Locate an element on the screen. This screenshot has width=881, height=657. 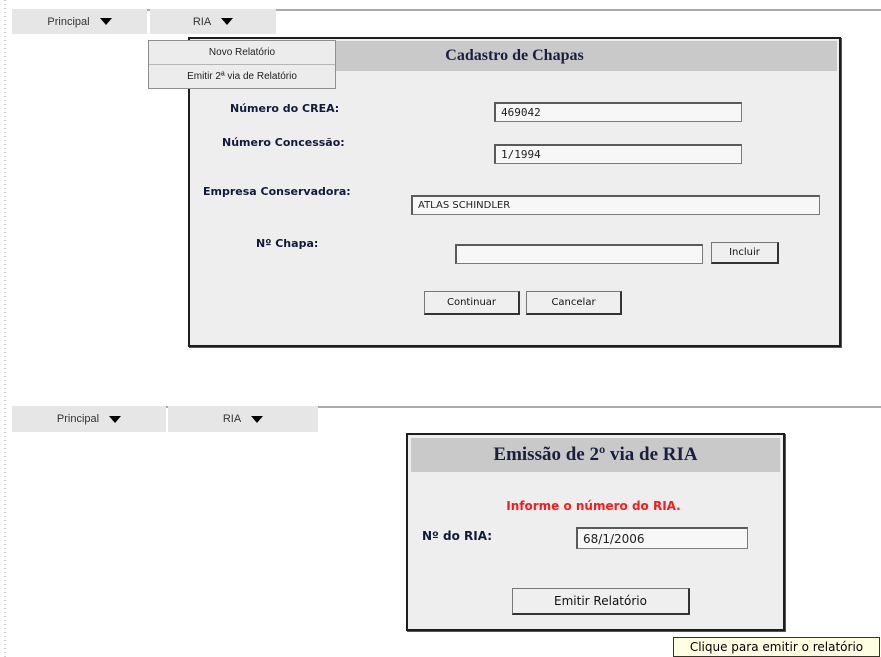
tooltip: Clique para emitir o relatório is located at coordinates (776, 647).